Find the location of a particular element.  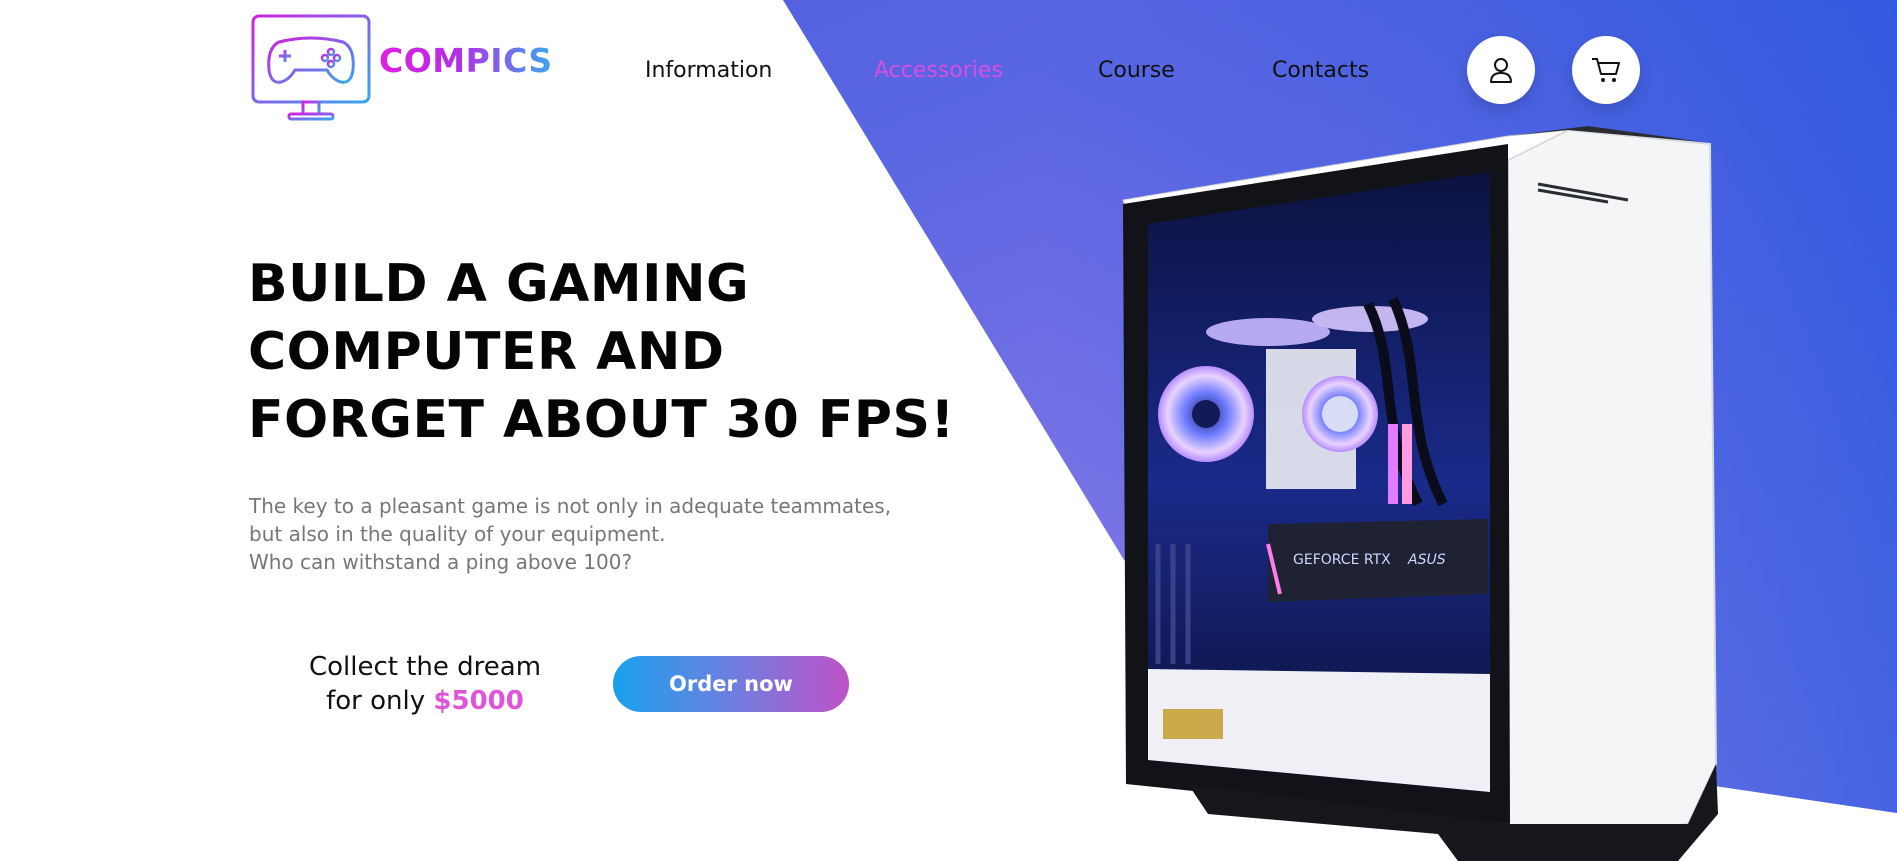

account-button is located at coordinates (1501, 70).